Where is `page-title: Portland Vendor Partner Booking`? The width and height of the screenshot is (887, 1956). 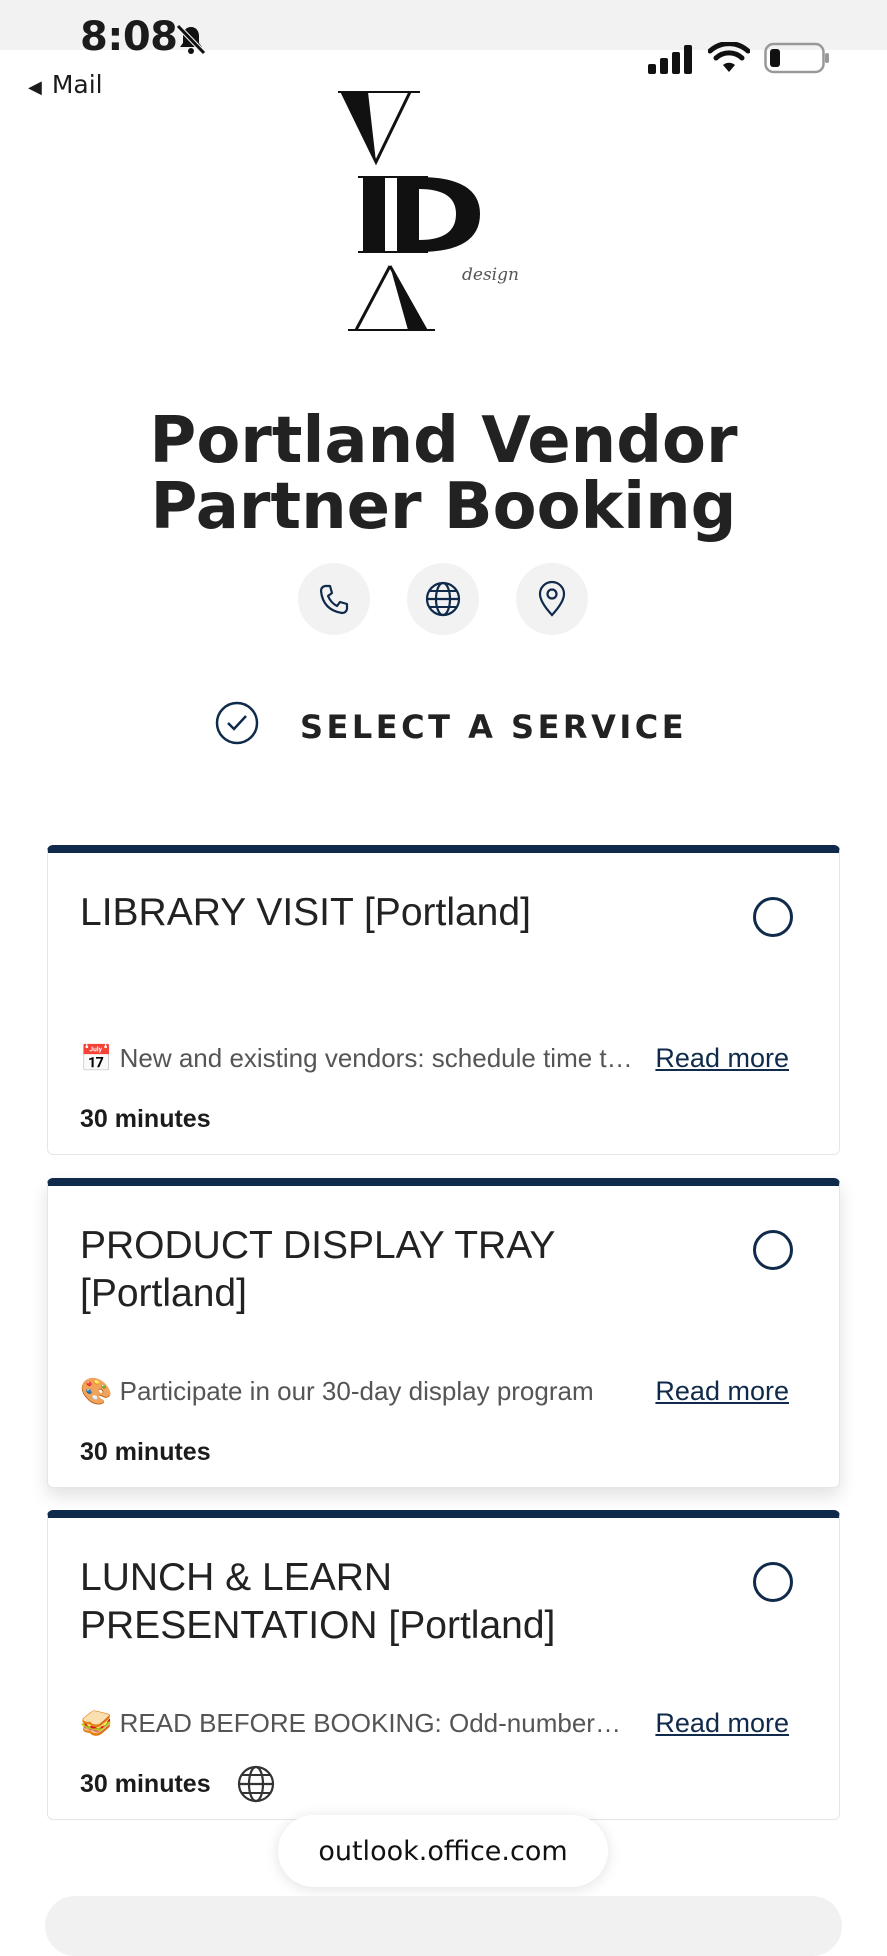 page-title: Portland Vendor Partner Booking is located at coordinates (443, 474).